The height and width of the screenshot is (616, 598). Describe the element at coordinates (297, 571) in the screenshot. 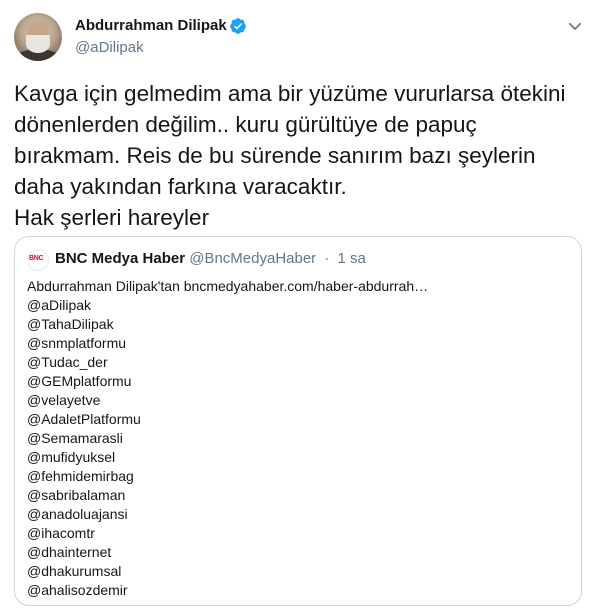

I see `quoted-mention: @dhakurumsal` at that location.